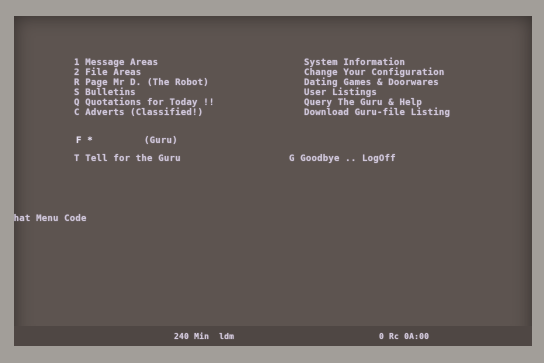 Image resolution: width=544 pixels, height=363 pixels. What do you see at coordinates (377, 103) in the screenshot?
I see `menu-item-query-guru: Query The Guru & Help` at bounding box center [377, 103].